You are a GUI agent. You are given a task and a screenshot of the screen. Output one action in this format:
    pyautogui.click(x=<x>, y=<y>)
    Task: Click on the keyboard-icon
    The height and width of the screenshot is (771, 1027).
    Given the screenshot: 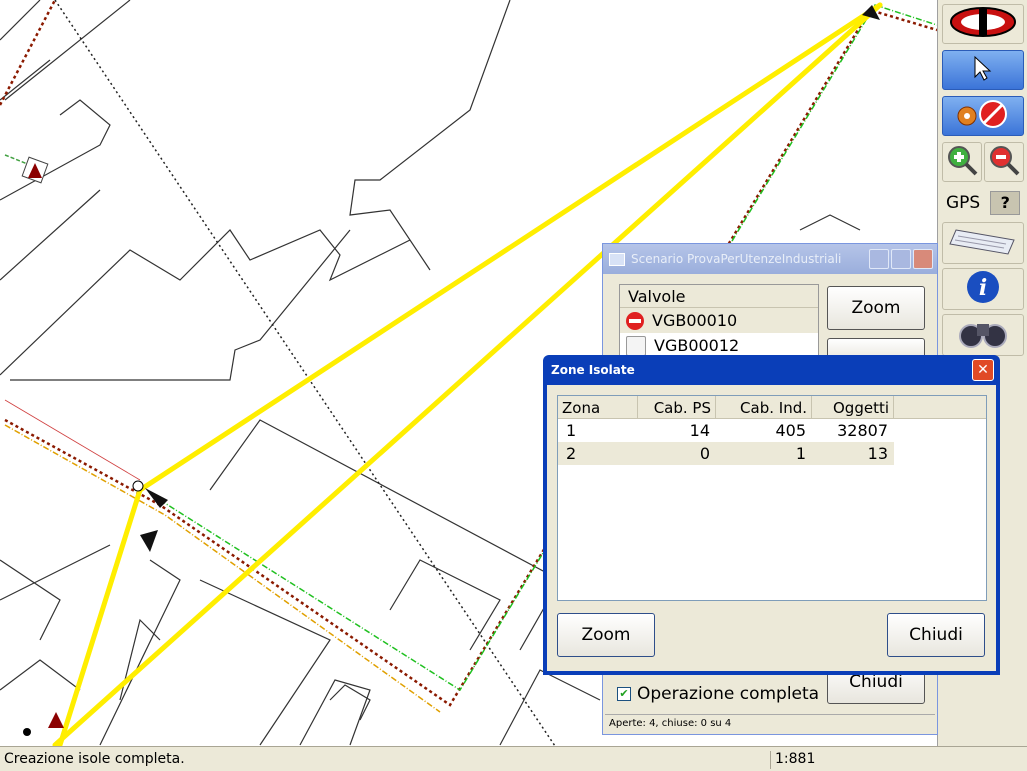 What is the action you would take?
    pyautogui.click(x=983, y=243)
    